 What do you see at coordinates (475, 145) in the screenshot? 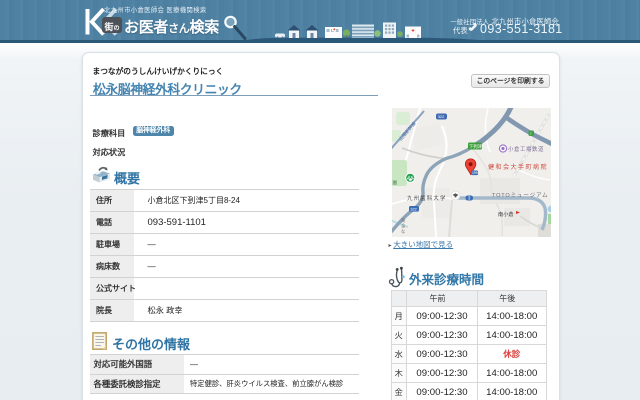
I see `svg-text: 下到津` at bounding box center [475, 145].